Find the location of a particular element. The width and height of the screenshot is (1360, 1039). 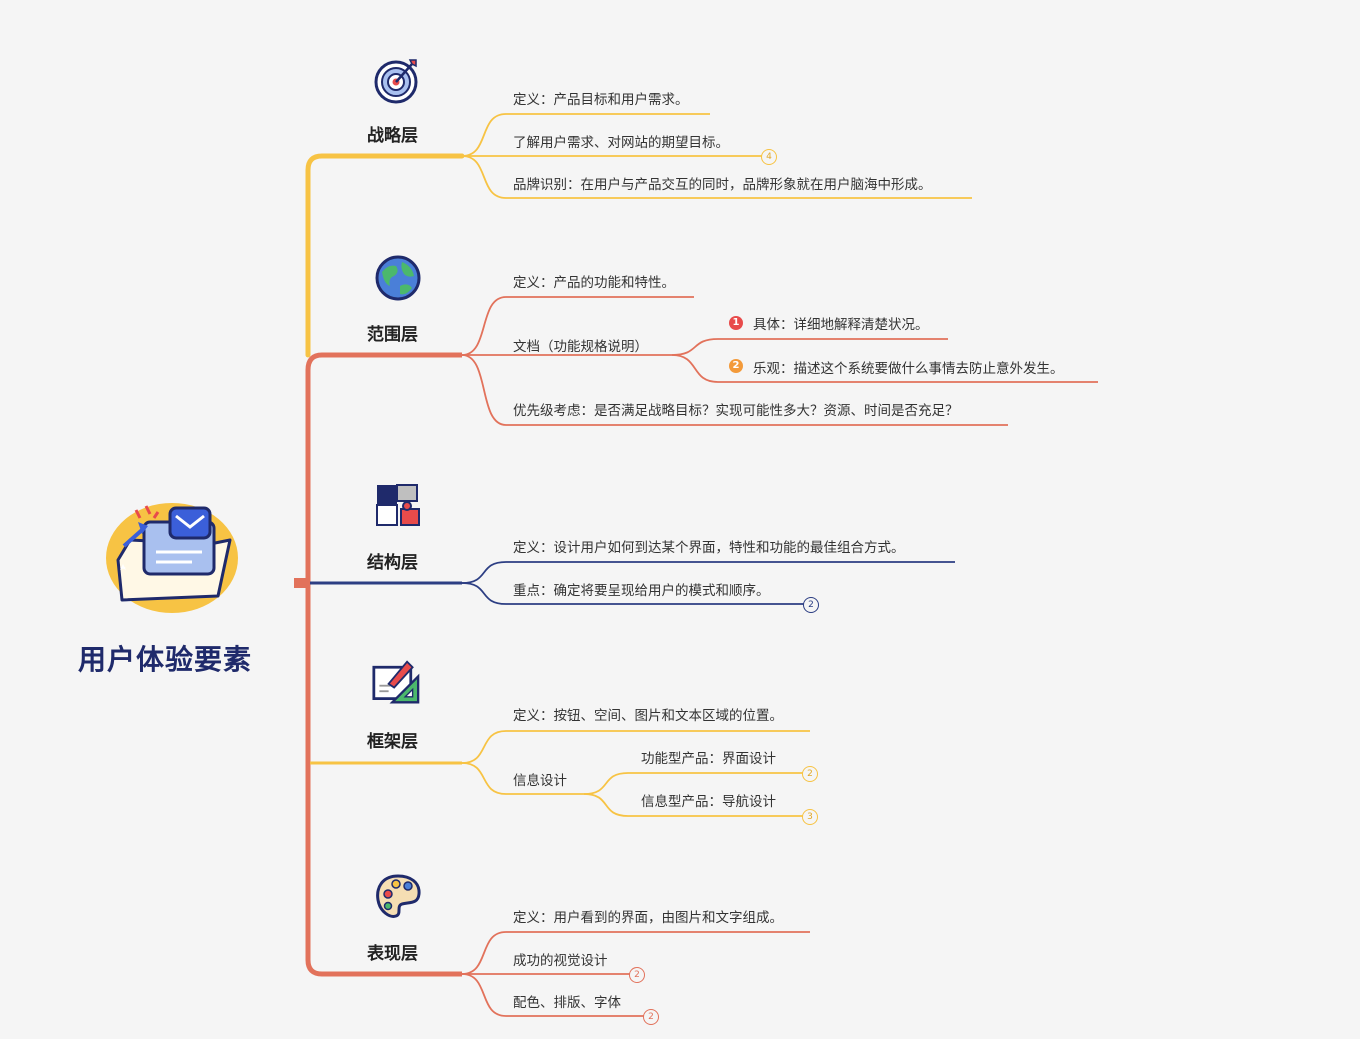

branch-title-scope: 范围层 is located at coordinates (392, 335).